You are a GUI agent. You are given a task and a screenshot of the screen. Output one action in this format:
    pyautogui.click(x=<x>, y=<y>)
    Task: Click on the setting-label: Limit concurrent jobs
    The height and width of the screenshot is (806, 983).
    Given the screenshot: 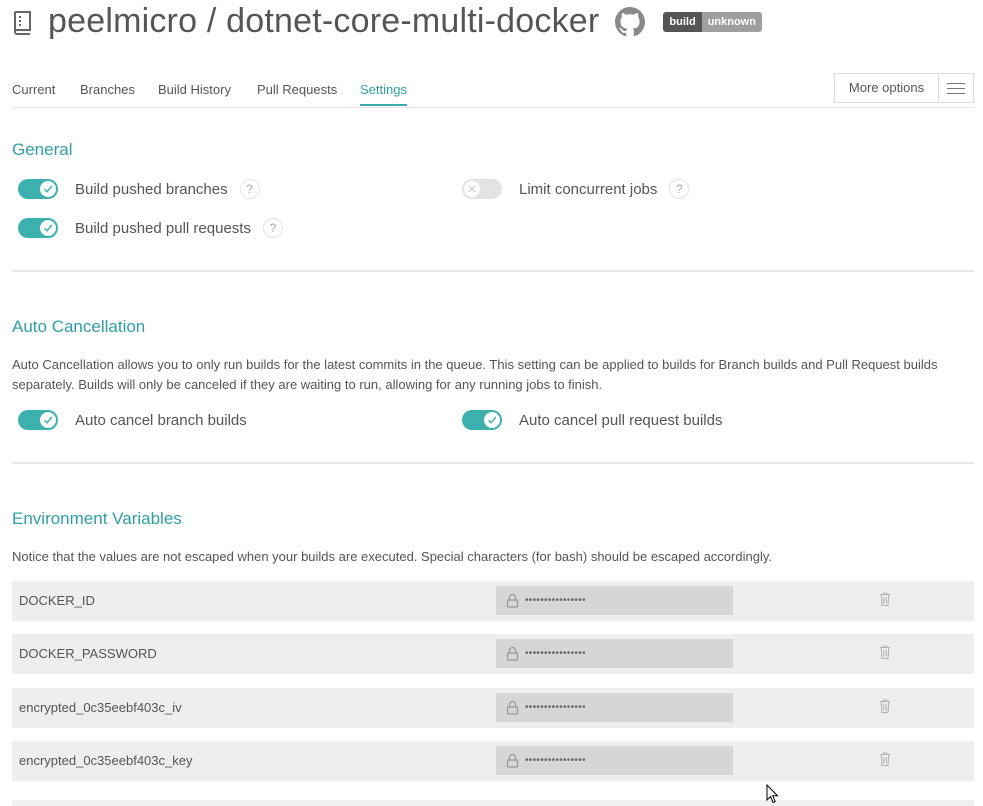 What is the action you would take?
    pyautogui.click(x=588, y=189)
    